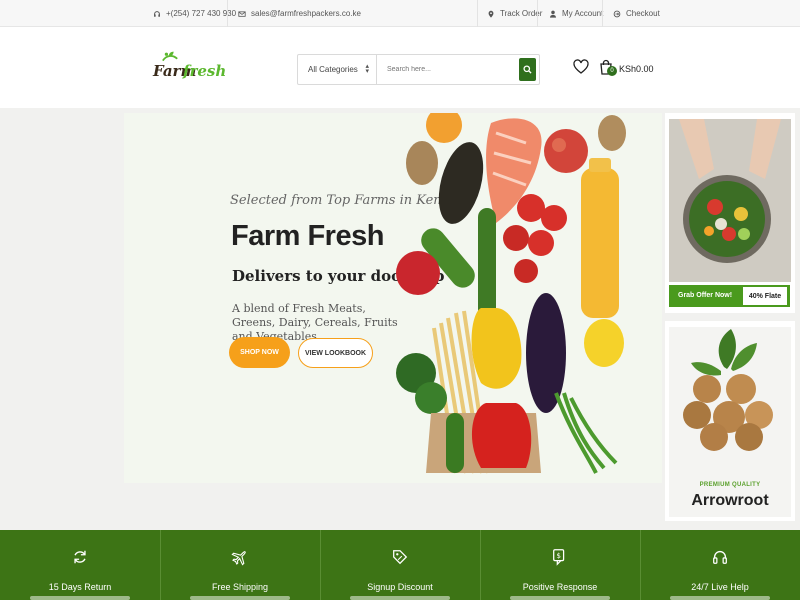 The width and height of the screenshot is (800, 600). I want to click on hero-title: Farm Fresh, so click(307, 236).